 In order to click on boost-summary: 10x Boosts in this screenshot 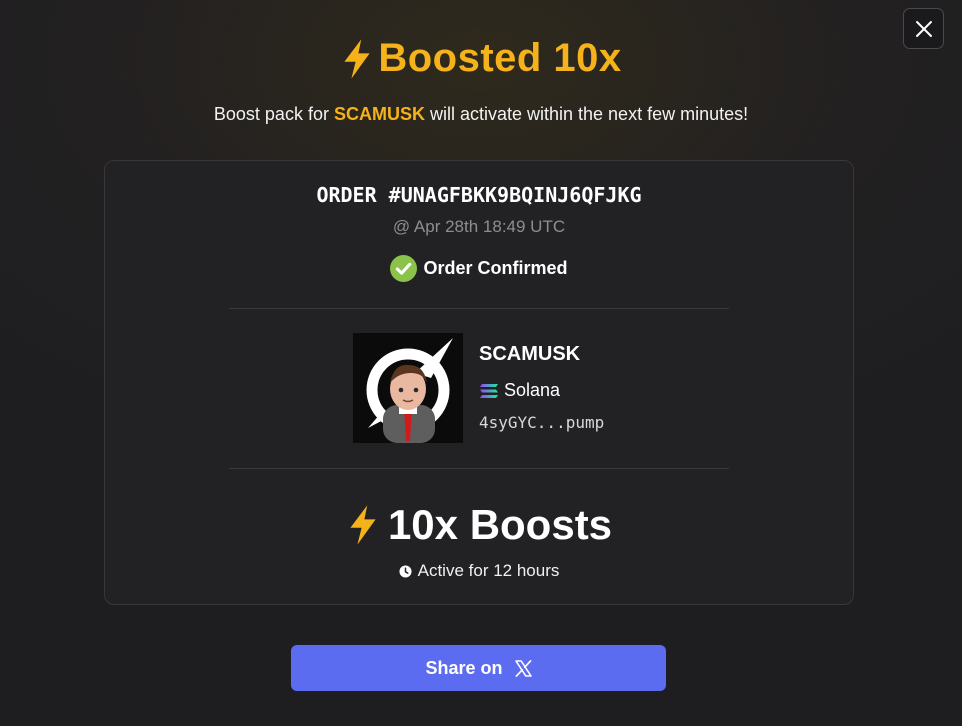, I will do `click(479, 525)`.